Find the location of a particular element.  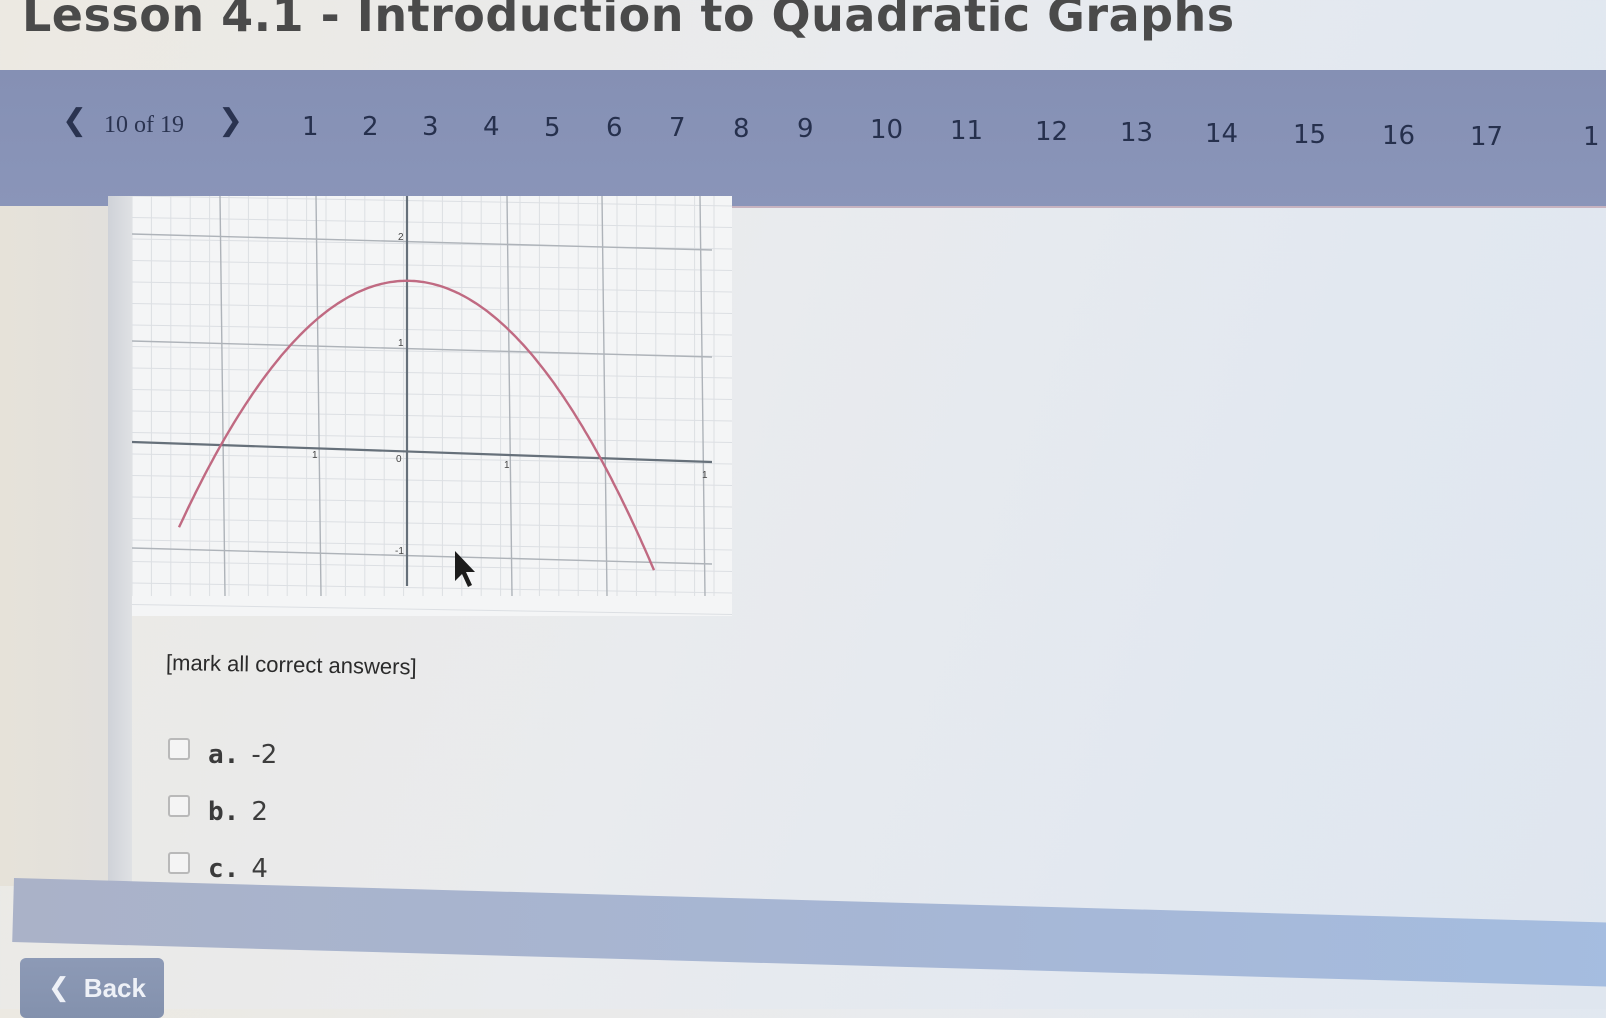

question-number-6: 6 is located at coordinates (614, 128).